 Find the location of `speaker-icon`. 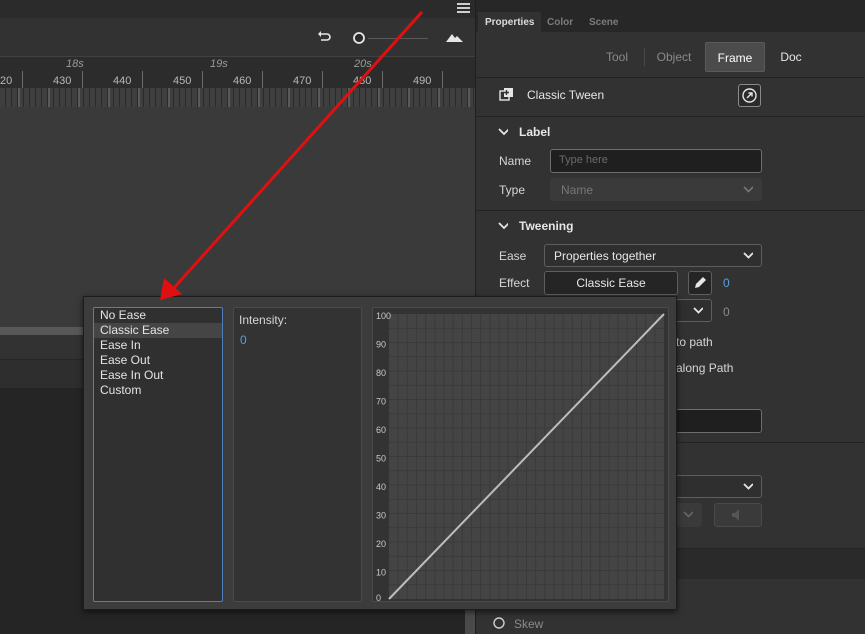

speaker-icon is located at coordinates (735, 515).